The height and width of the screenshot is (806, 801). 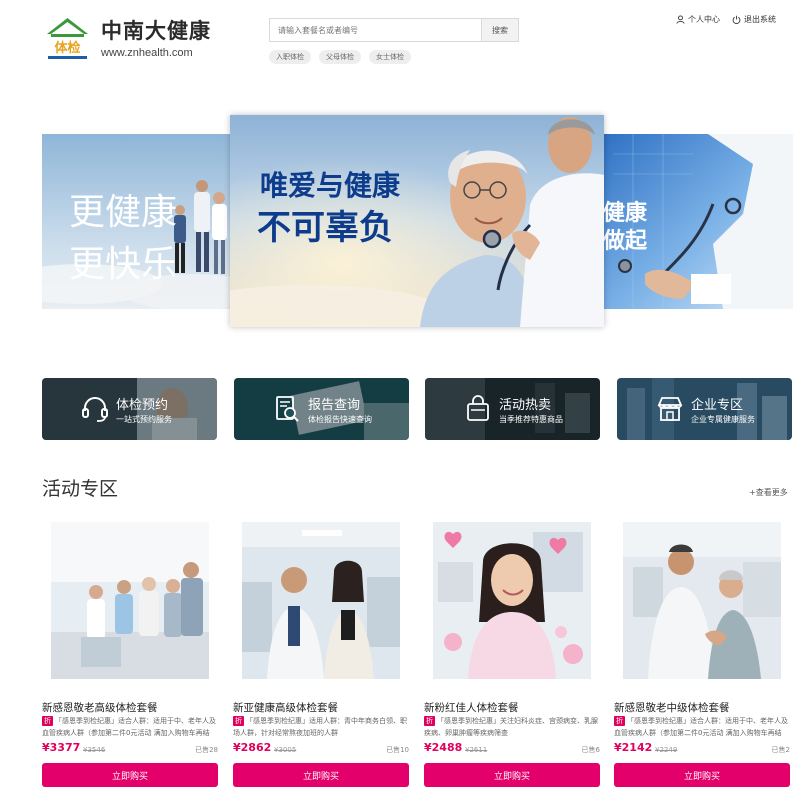 What do you see at coordinates (590, 750) in the screenshot?
I see `product-sold-count: 已售6` at bounding box center [590, 750].